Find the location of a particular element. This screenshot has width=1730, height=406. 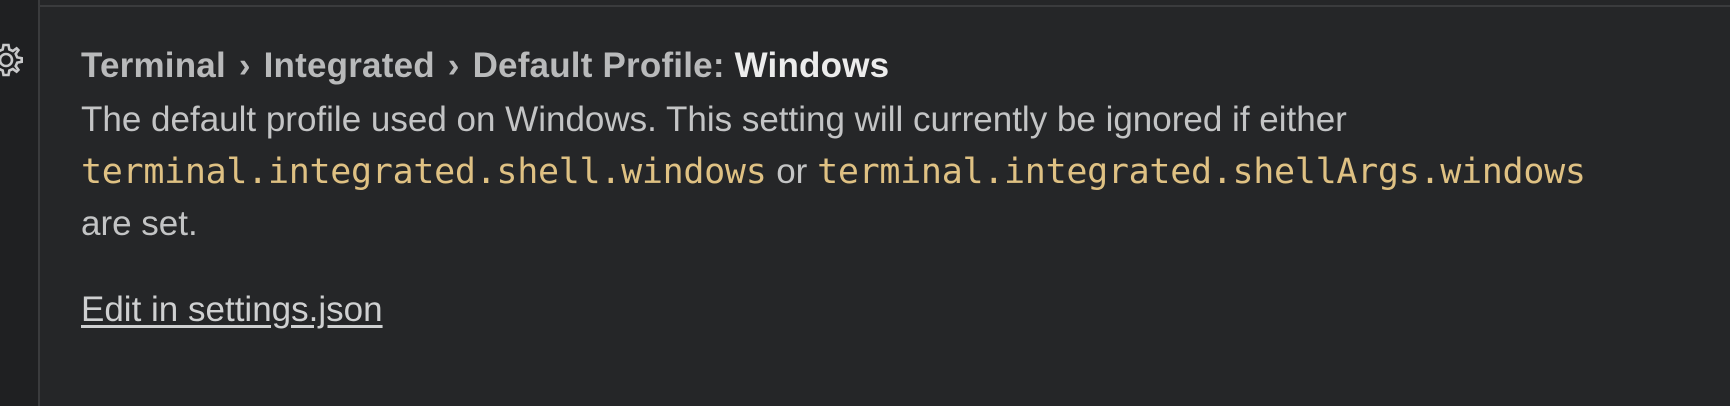

code-shell-windows: terminal.integrated.shell.windows is located at coordinates (424, 172).